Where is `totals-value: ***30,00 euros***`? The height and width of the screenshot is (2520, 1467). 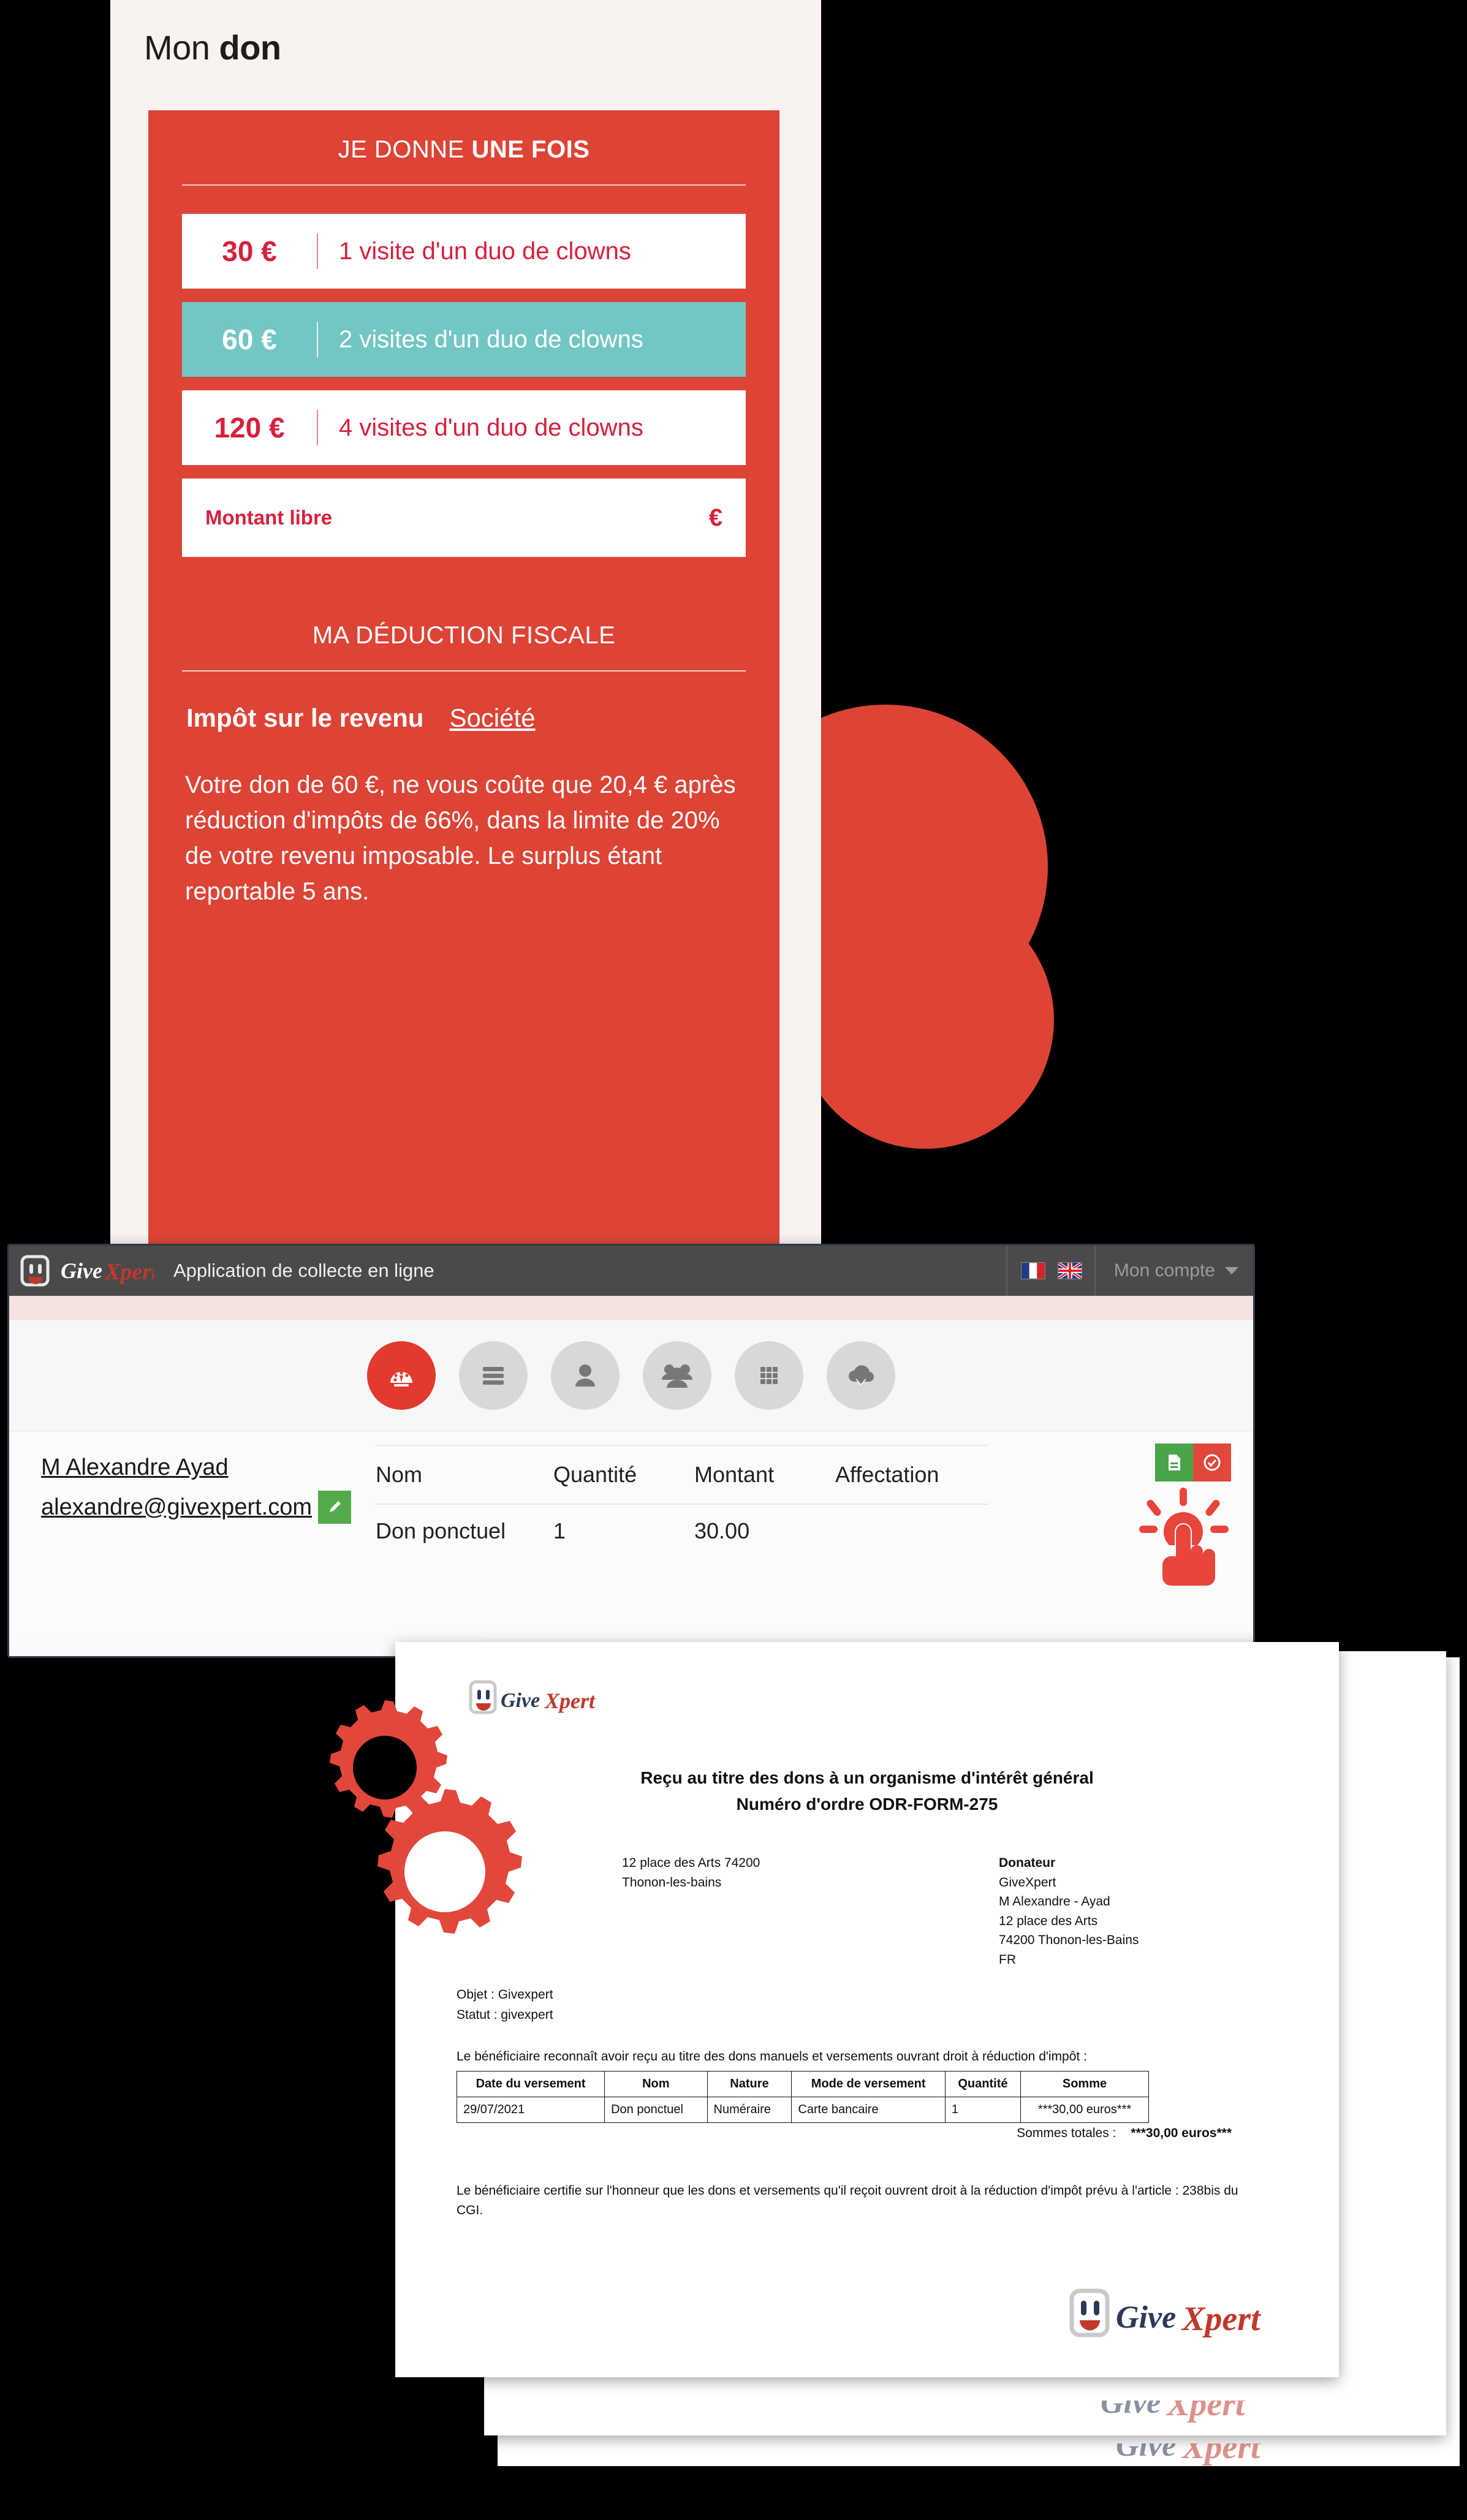 totals-value: ***30,00 euros*** is located at coordinates (1181, 2133).